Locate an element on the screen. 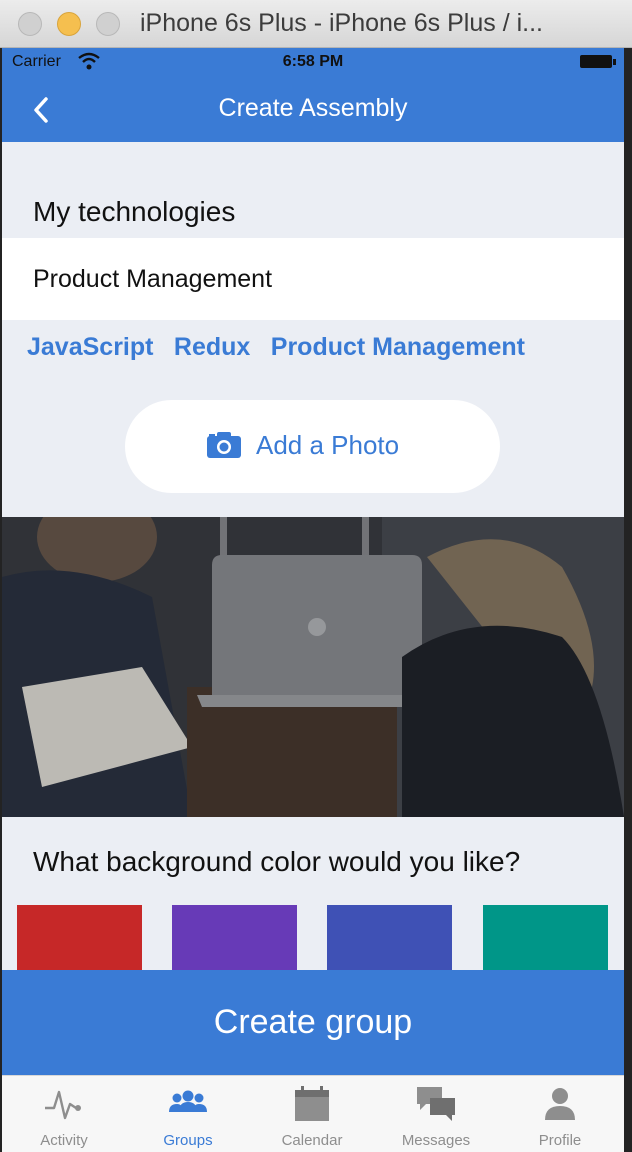 Image resolution: width=632 pixels, height=1152 pixels. tab-messages: Messages is located at coordinates (436, 1114).